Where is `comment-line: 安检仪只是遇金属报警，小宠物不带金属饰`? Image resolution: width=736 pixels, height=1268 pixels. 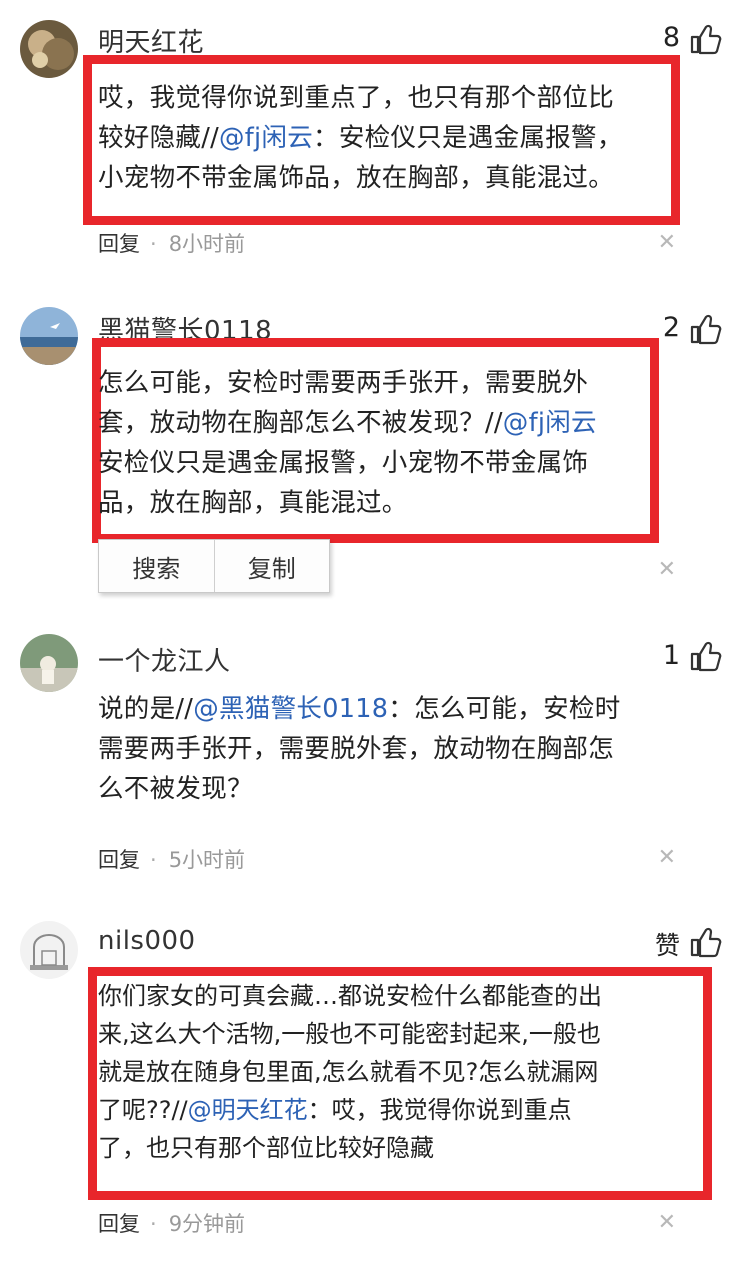 comment-line: 安检仪只是遇金属报警，小宠物不带金属饰 is located at coordinates (343, 463).